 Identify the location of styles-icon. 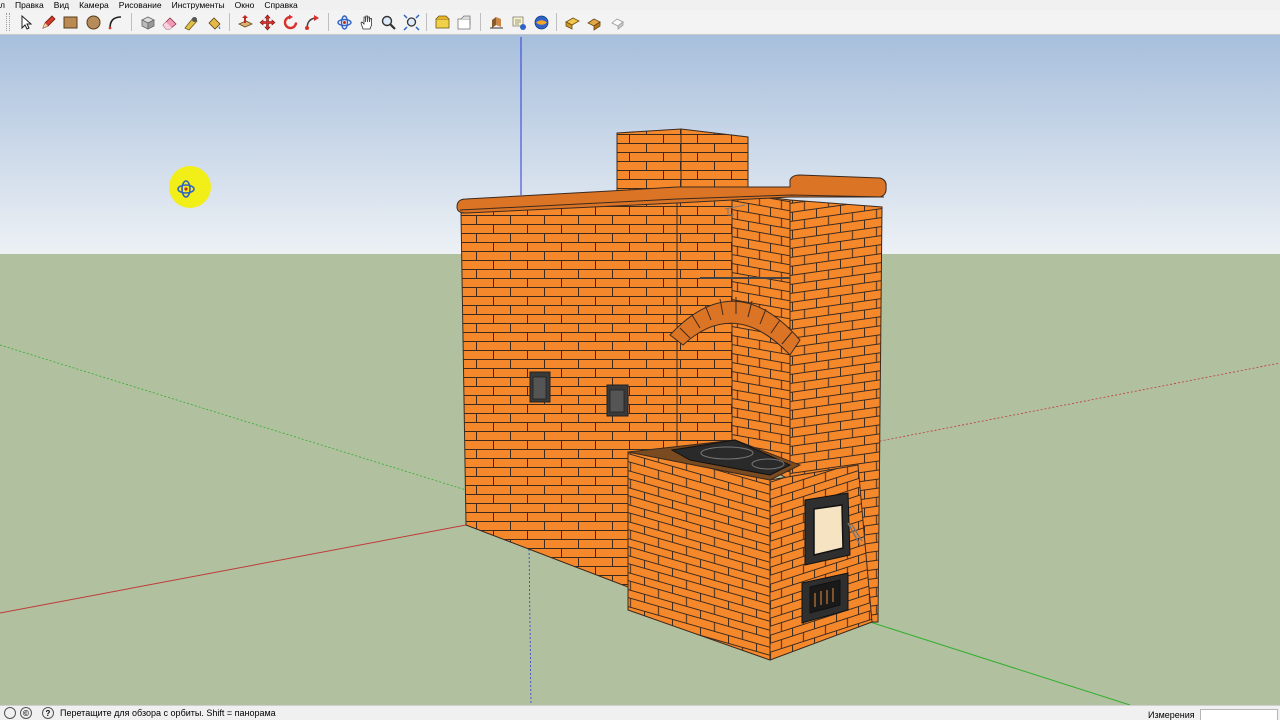
(594, 24).